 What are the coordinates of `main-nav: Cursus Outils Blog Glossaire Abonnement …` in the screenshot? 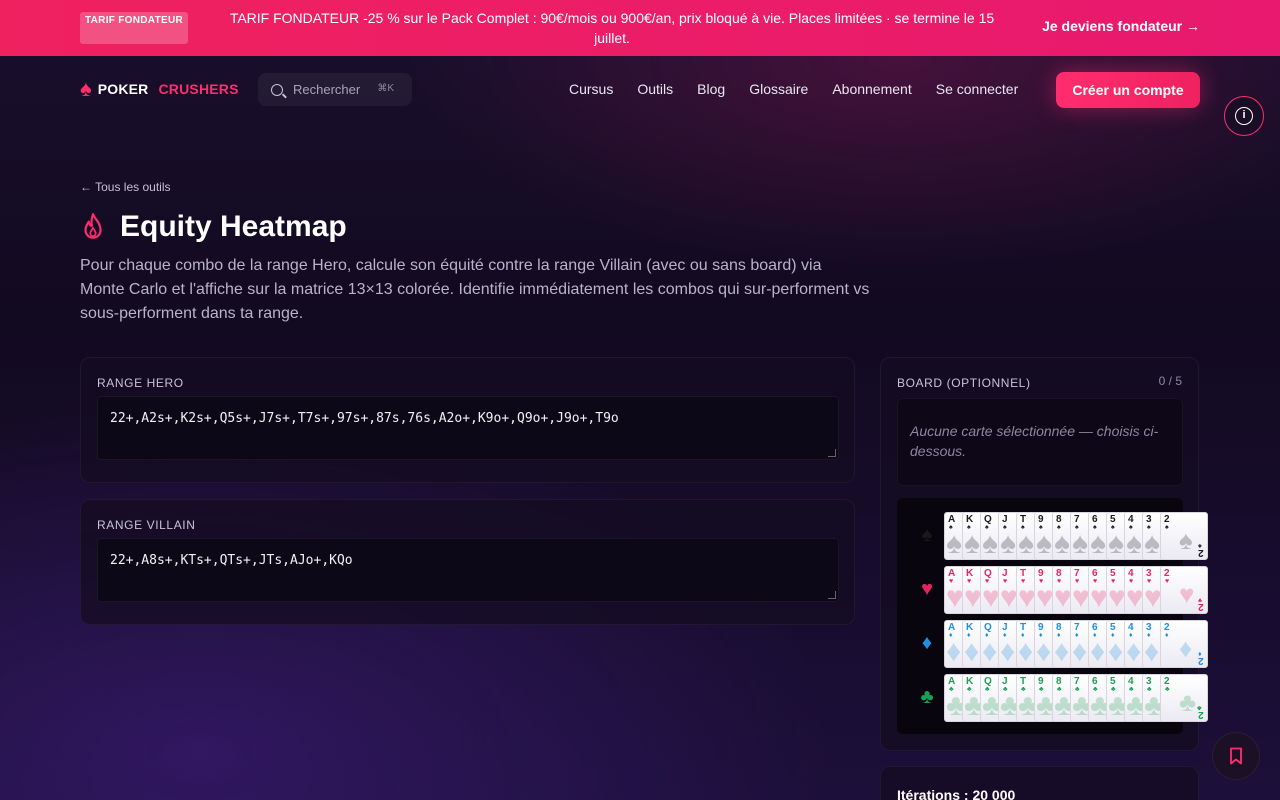 It's located at (793, 89).